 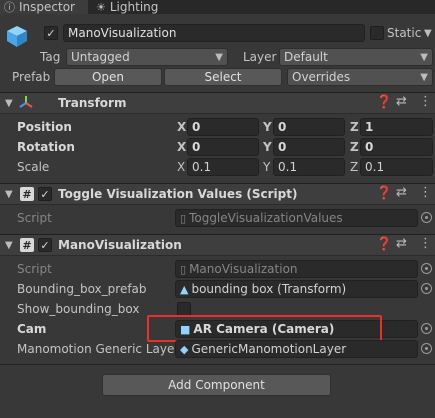 What do you see at coordinates (266, 218) in the screenshot?
I see `toggle-script-value: ToggleVisualizationValues` at bounding box center [266, 218].